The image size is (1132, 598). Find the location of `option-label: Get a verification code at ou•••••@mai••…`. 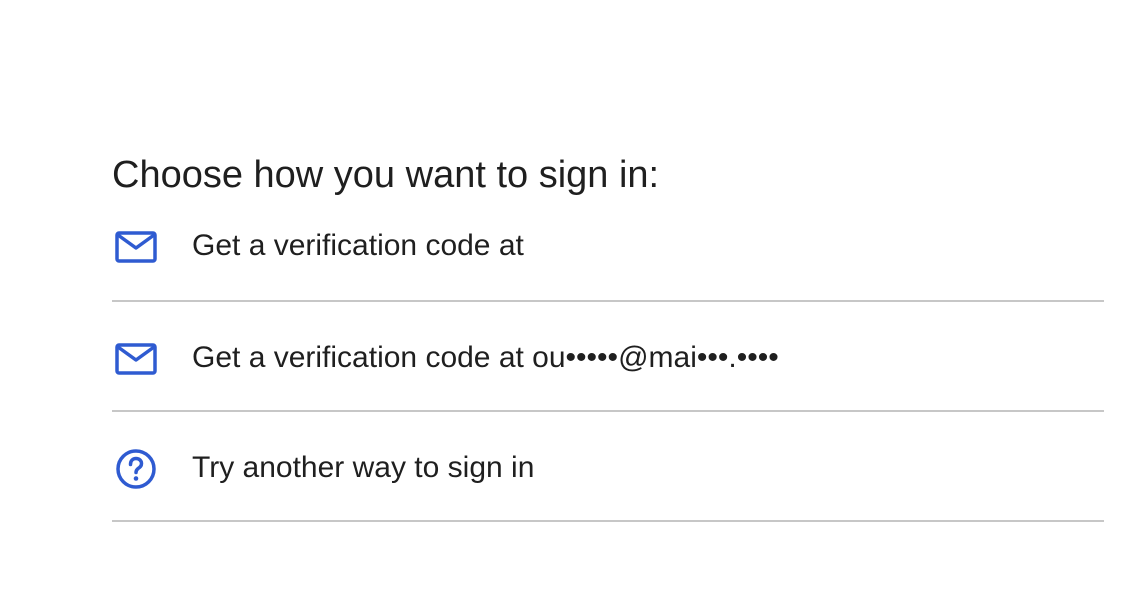

option-label: Get a verification code at ou•••••@mai••… is located at coordinates (485, 357).